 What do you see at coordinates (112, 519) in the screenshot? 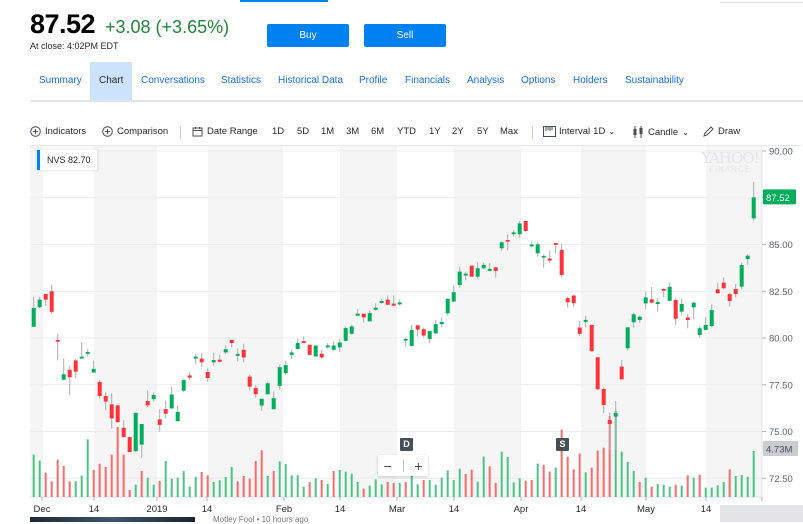
I see `news-thumbnail` at bounding box center [112, 519].